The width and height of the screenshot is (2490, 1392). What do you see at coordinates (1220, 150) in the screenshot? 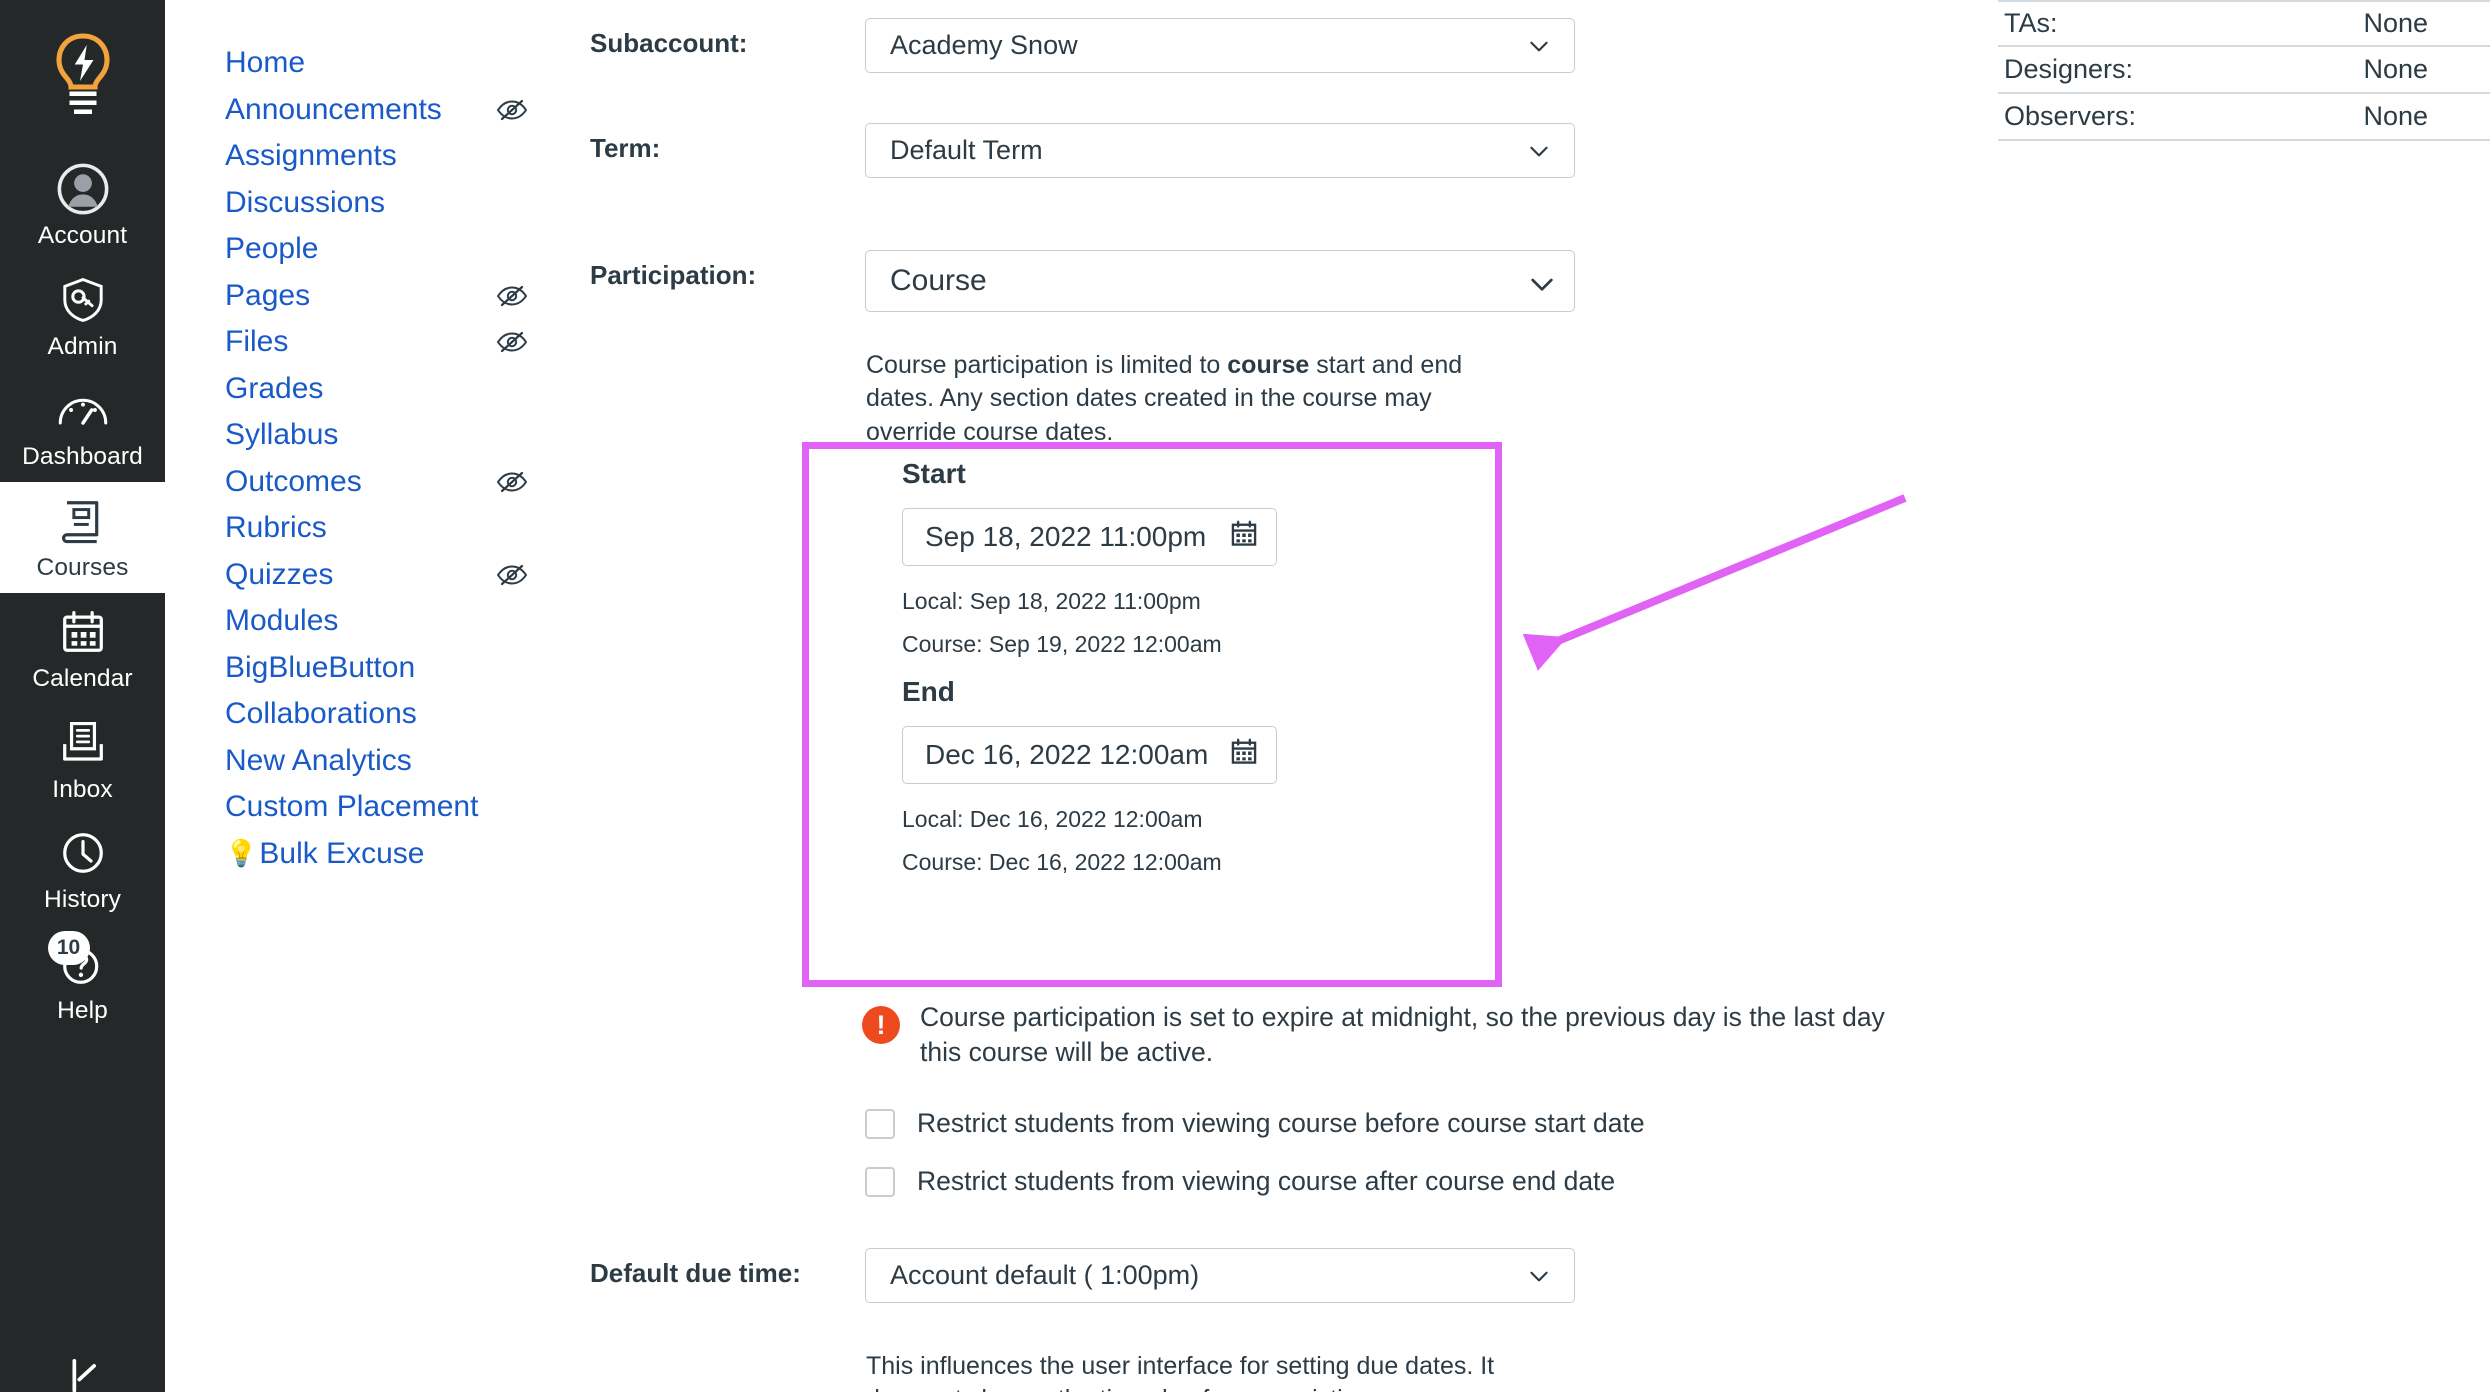
I see `term-select: Default Term` at bounding box center [1220, 150].